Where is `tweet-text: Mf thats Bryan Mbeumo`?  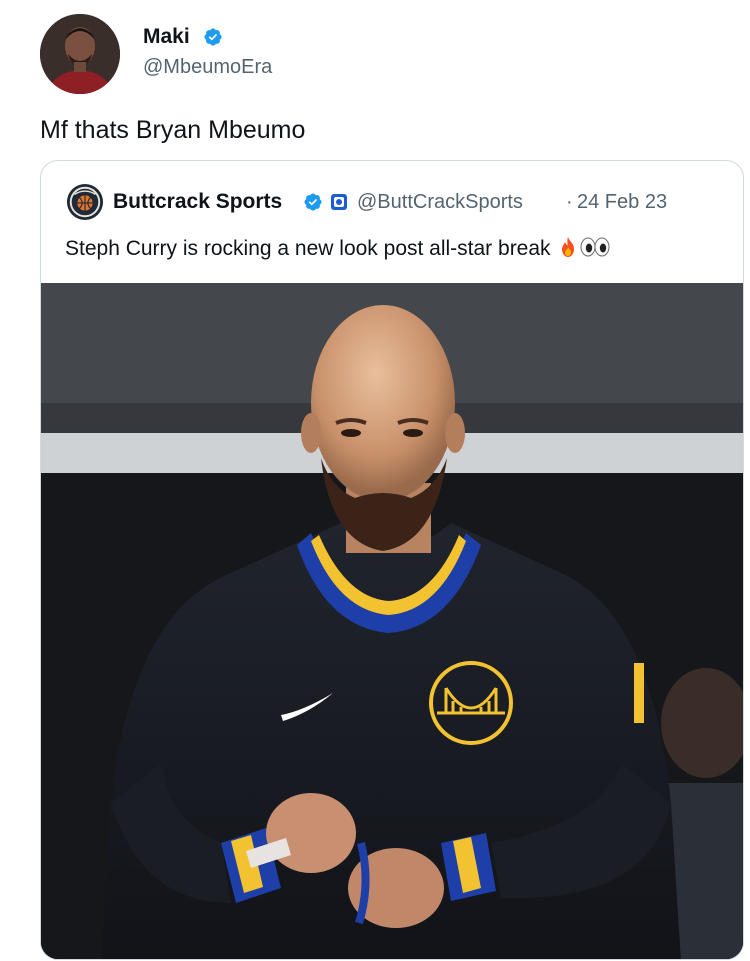 tweet-text: Mf thats Bryan Mbeumo is located at coordinates (173, 130).